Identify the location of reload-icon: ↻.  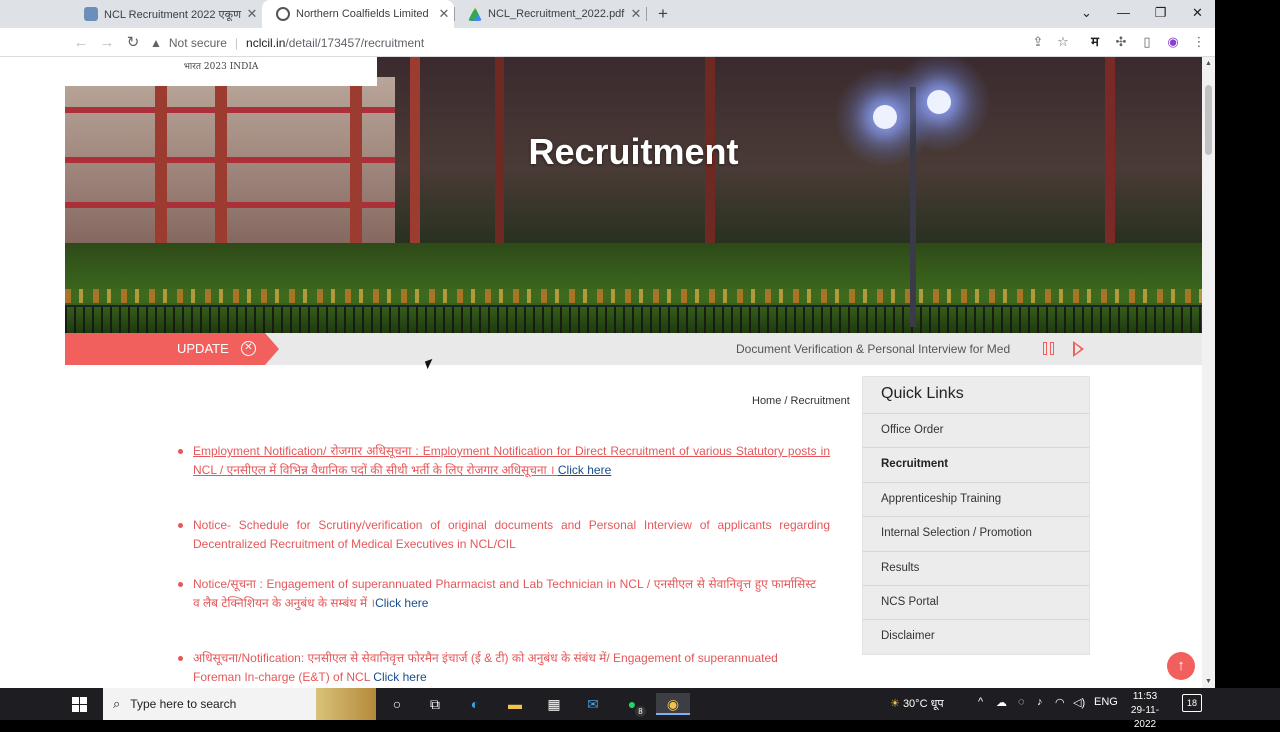
(133, 43).